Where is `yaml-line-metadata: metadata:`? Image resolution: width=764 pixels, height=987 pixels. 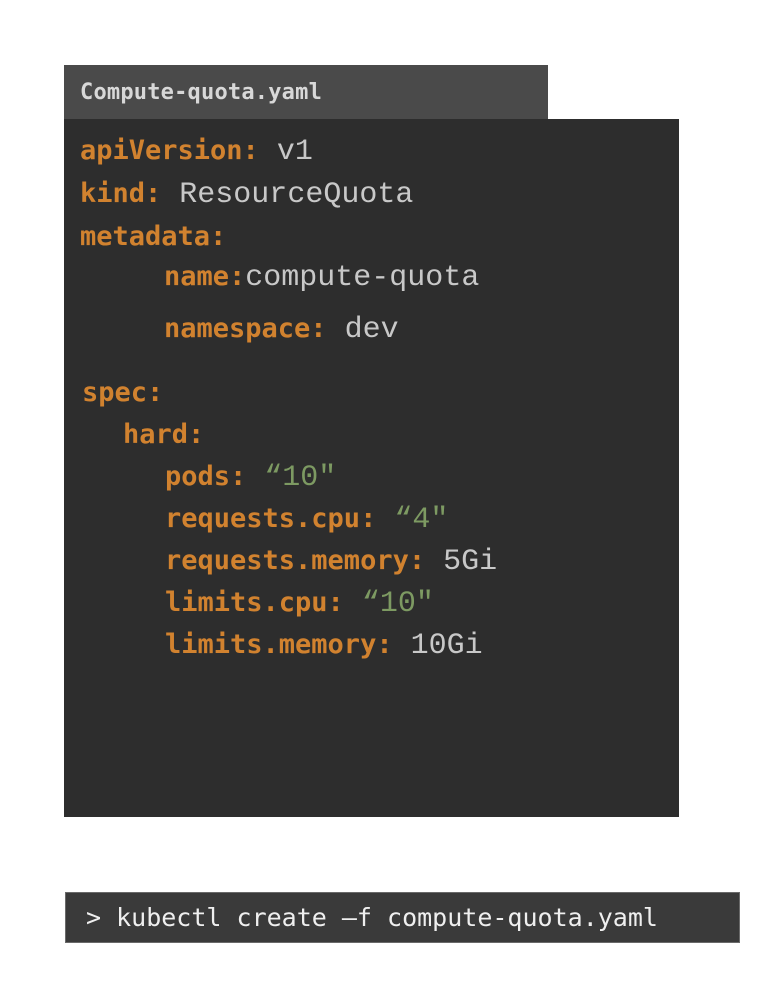 yaml-line-metadata: metadata: is located at coordinates (153, 237).